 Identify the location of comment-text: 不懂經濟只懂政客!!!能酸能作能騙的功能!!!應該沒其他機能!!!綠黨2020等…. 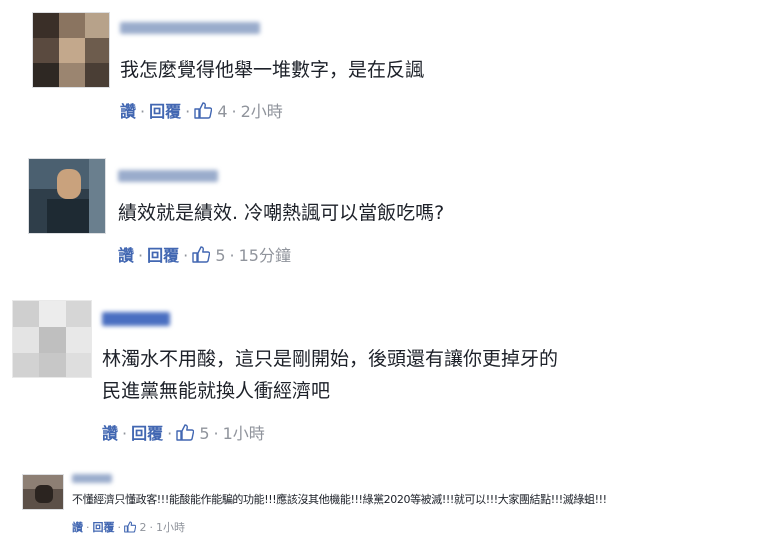
(339, 499).